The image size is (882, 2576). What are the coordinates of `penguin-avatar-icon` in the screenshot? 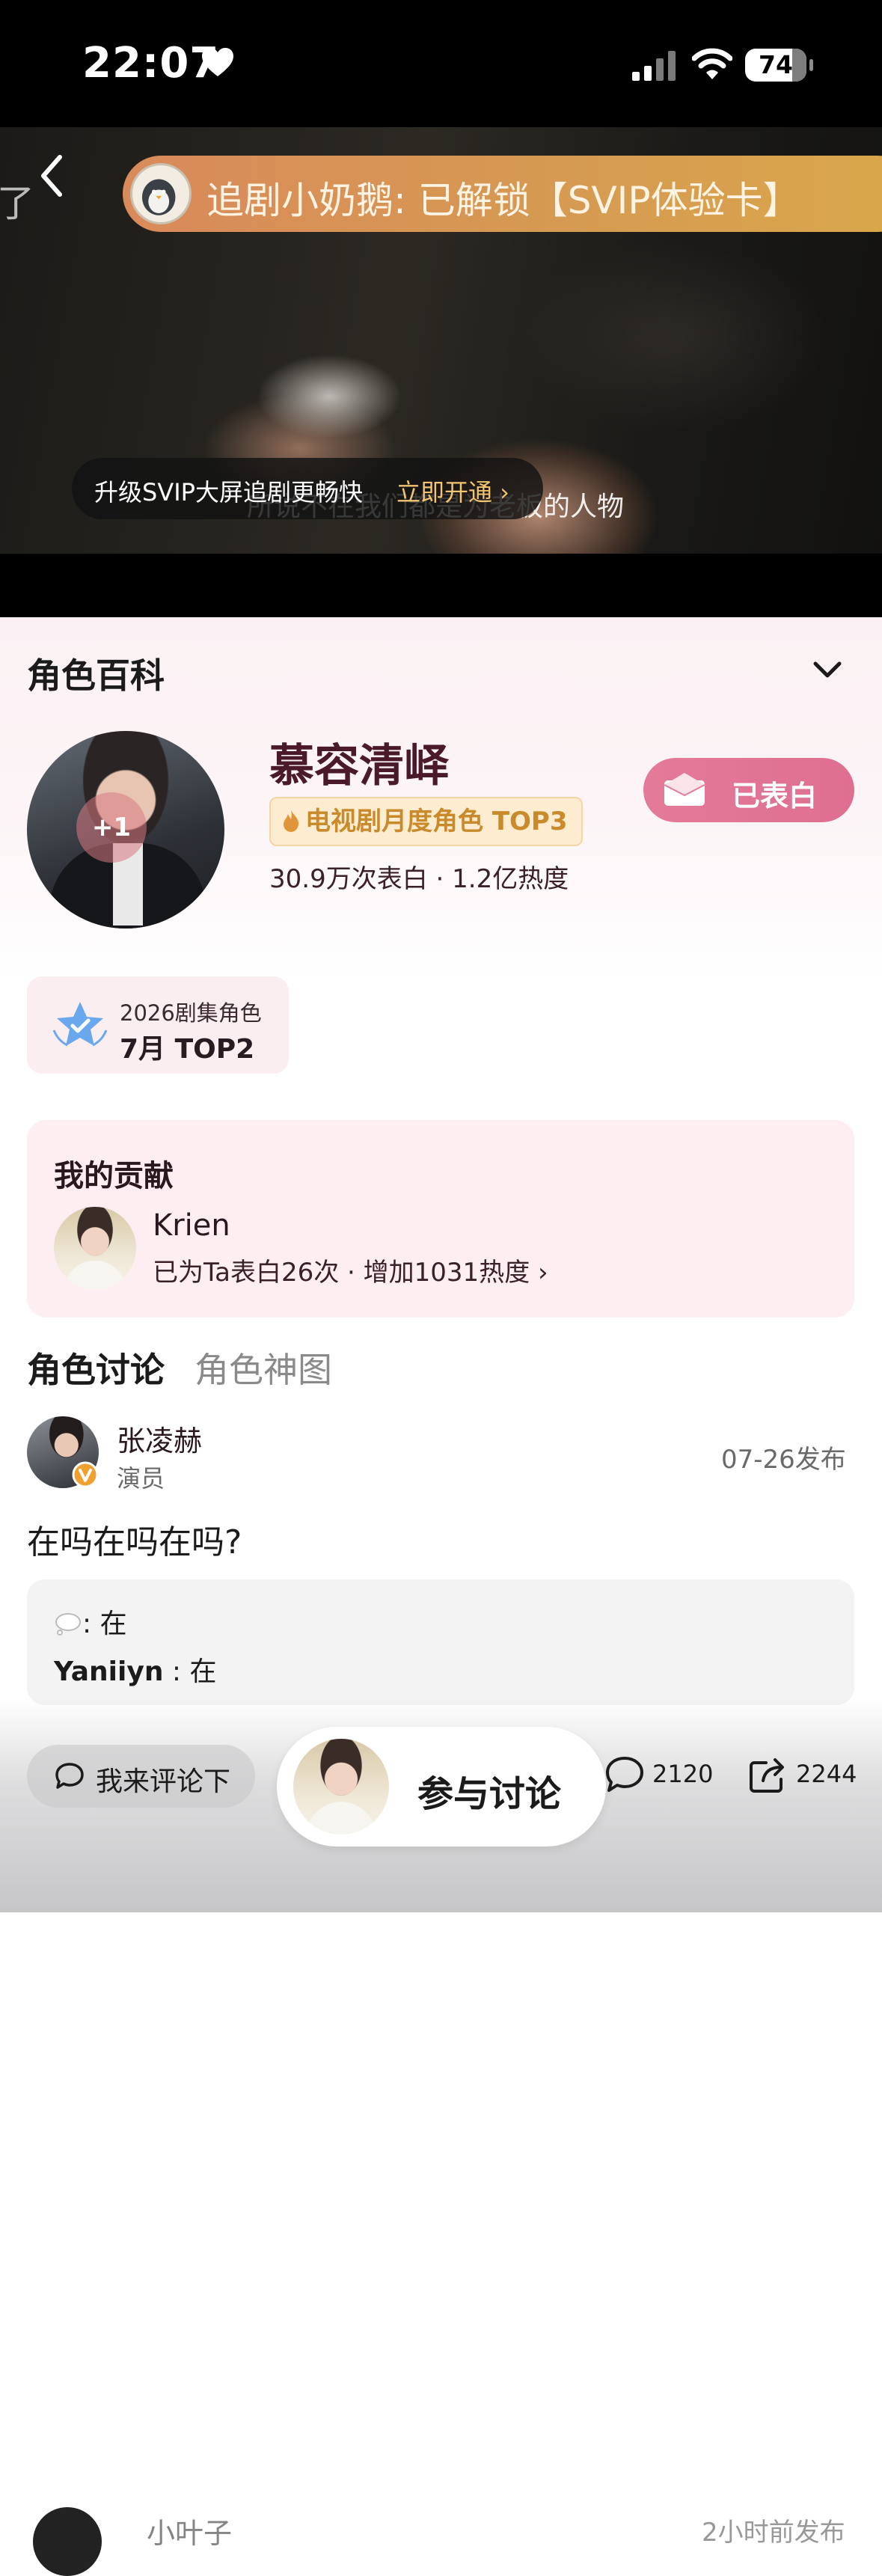 It's located at (161, 193).